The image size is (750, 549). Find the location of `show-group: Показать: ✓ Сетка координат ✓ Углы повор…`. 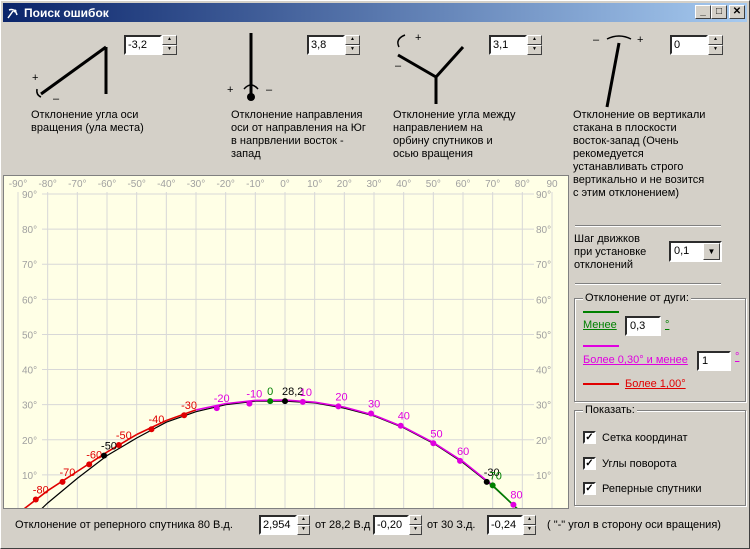

show-group: Показать: ✓ Сетка координат ✓ Углы повор… is located at coordinates (660, 455).